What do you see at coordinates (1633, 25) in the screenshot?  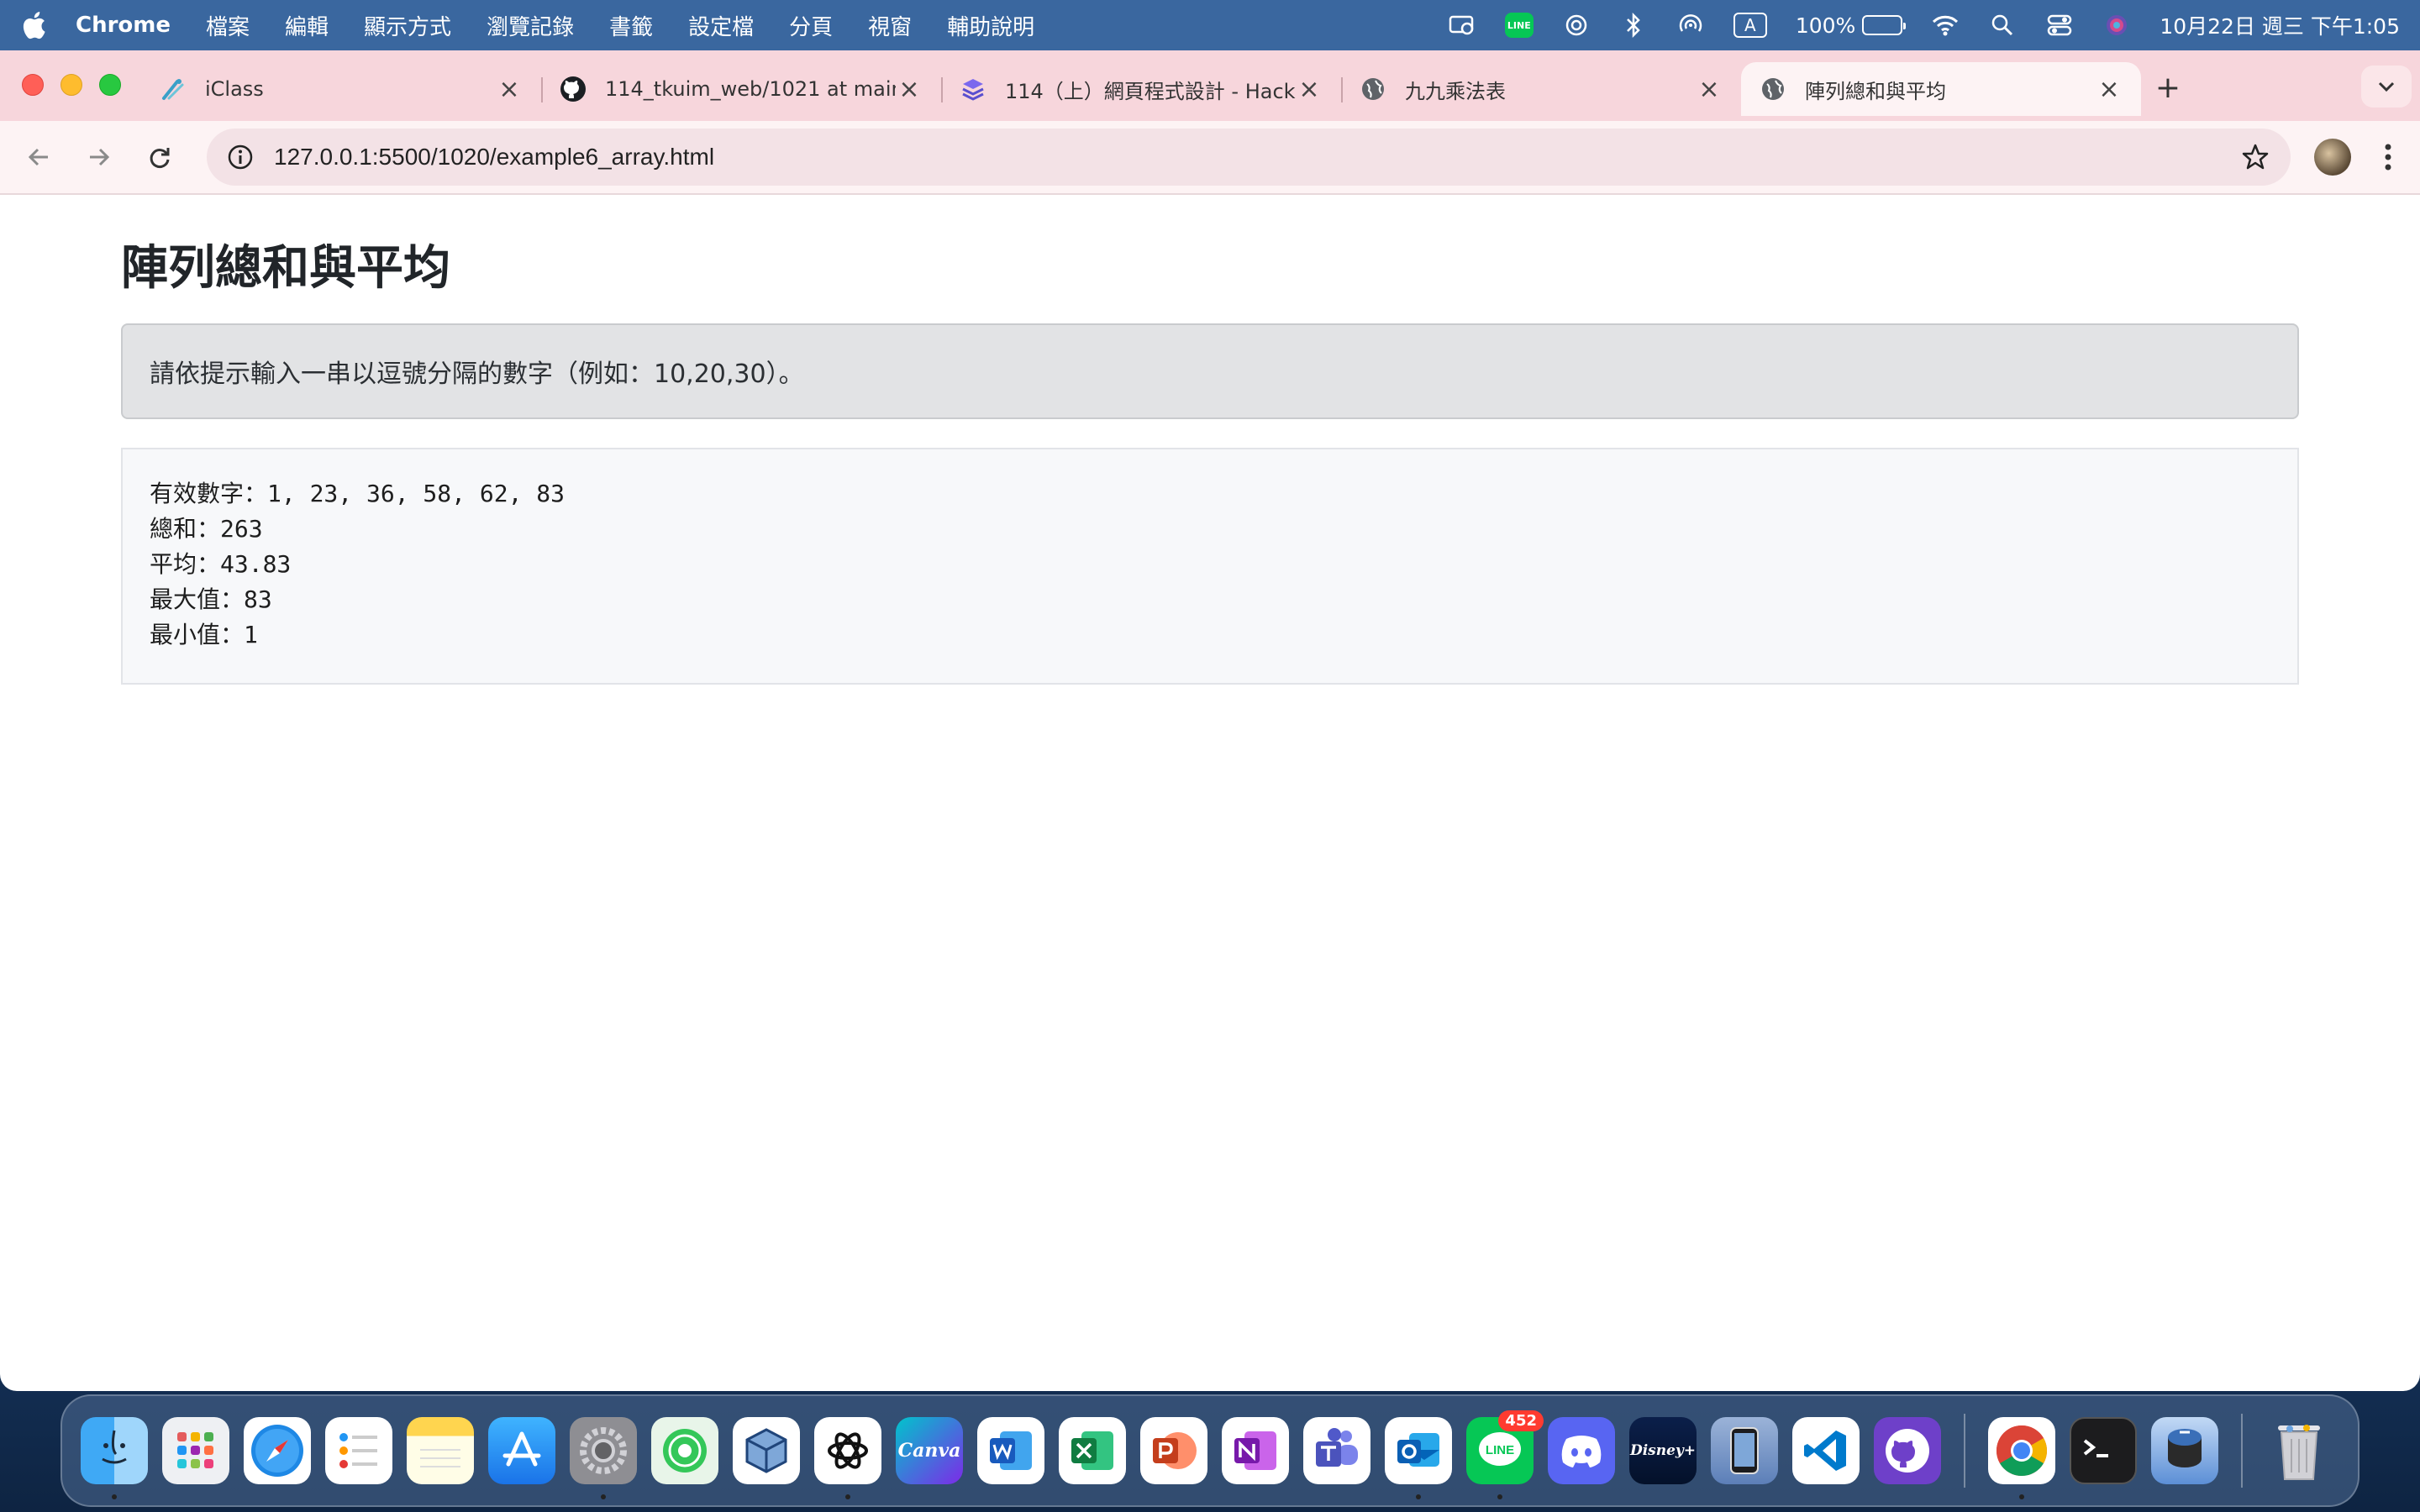 I see `bluetooth-icon` at bounding box center [1633, 25].